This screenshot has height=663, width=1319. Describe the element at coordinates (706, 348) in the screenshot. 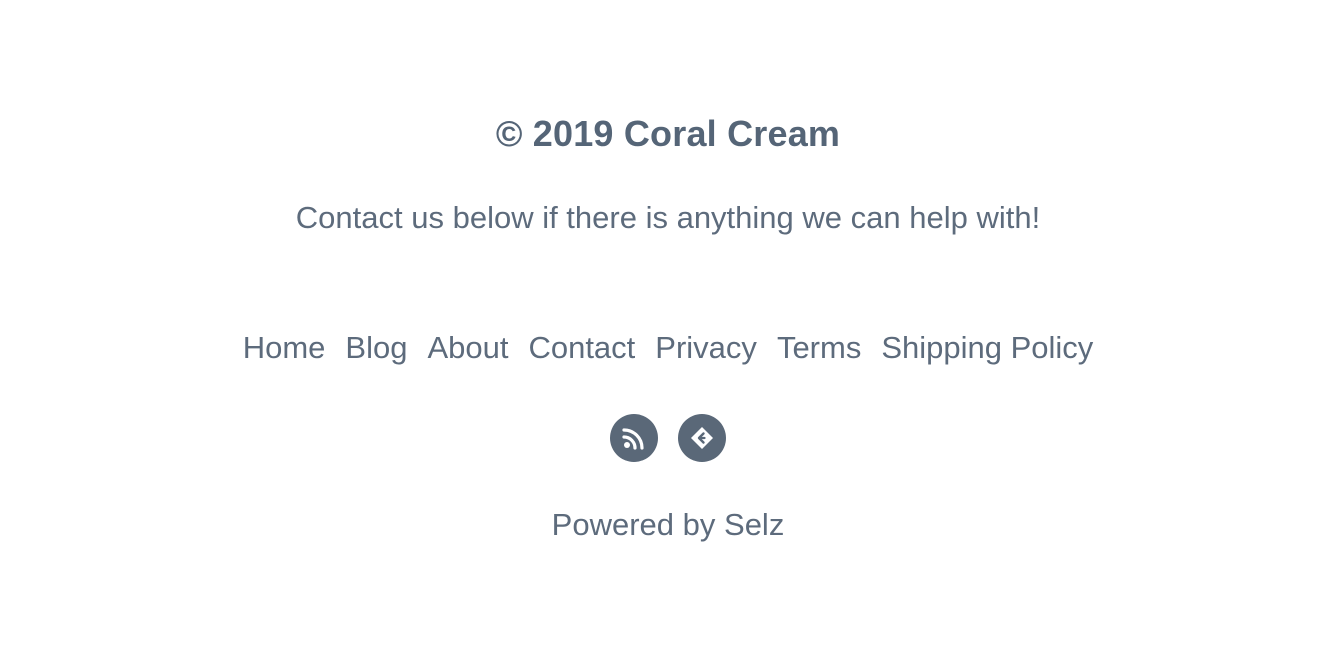

I see `nav-link-privacy: Privacy` at that location.